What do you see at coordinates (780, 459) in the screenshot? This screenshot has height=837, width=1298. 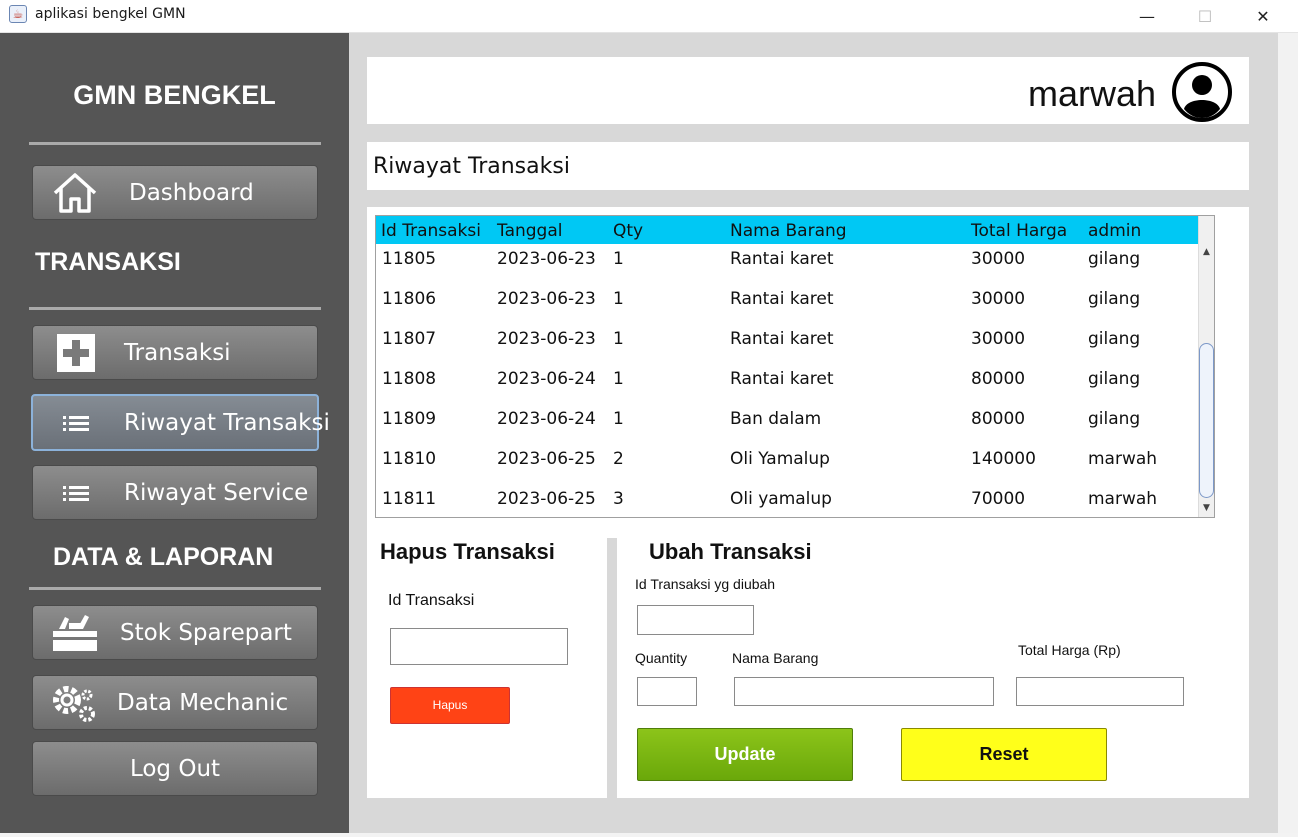 I see `cell-nama-barang: Oli Yamalup` at bounding box center [780, 459].